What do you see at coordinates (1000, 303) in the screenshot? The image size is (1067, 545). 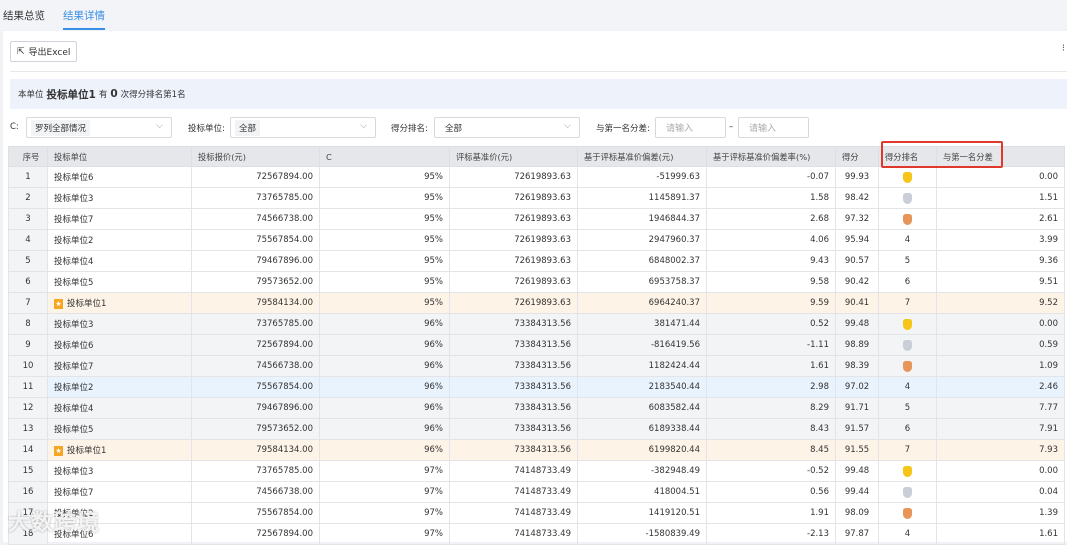 I see `cell-diff-to-first: 9.52` at bounding box center [1000, 303].